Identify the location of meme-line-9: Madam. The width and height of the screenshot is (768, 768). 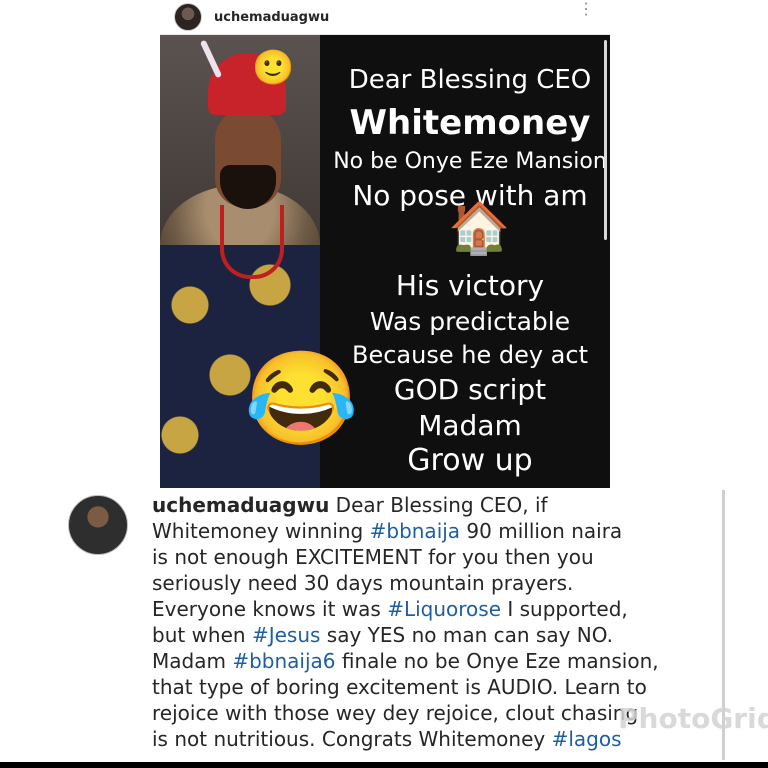
(470, 425).